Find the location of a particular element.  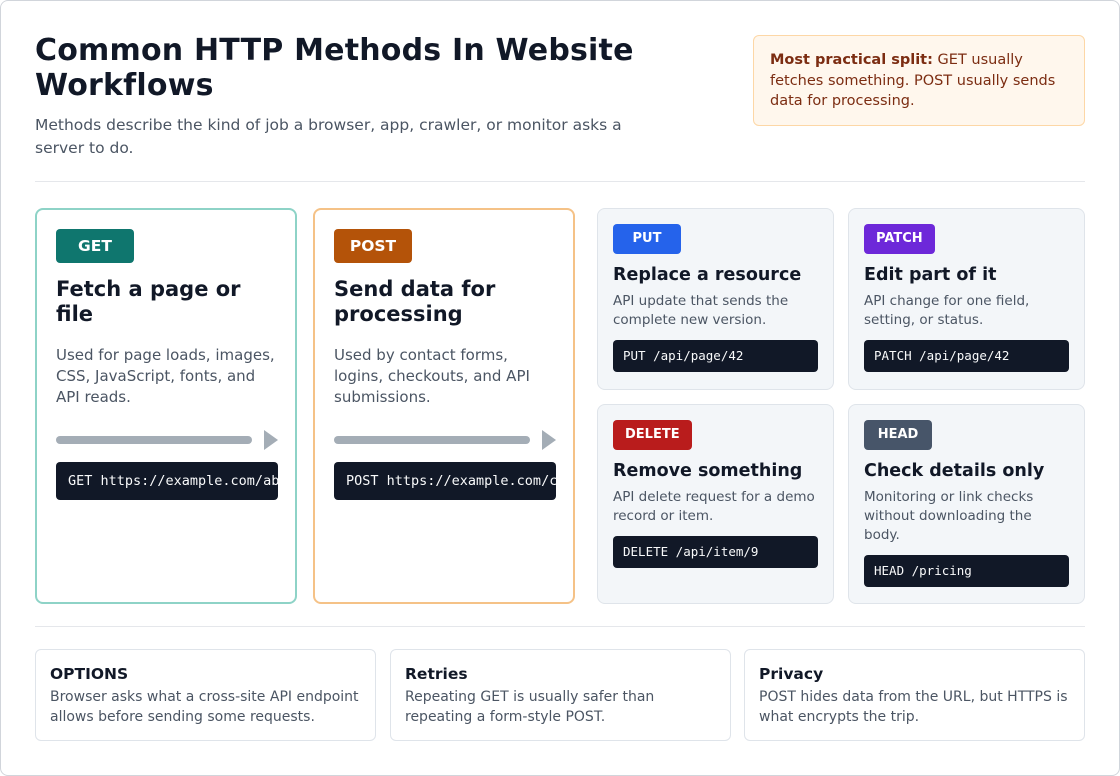

patch-card-title: Edit part of it is located at coordinates (930, 275).